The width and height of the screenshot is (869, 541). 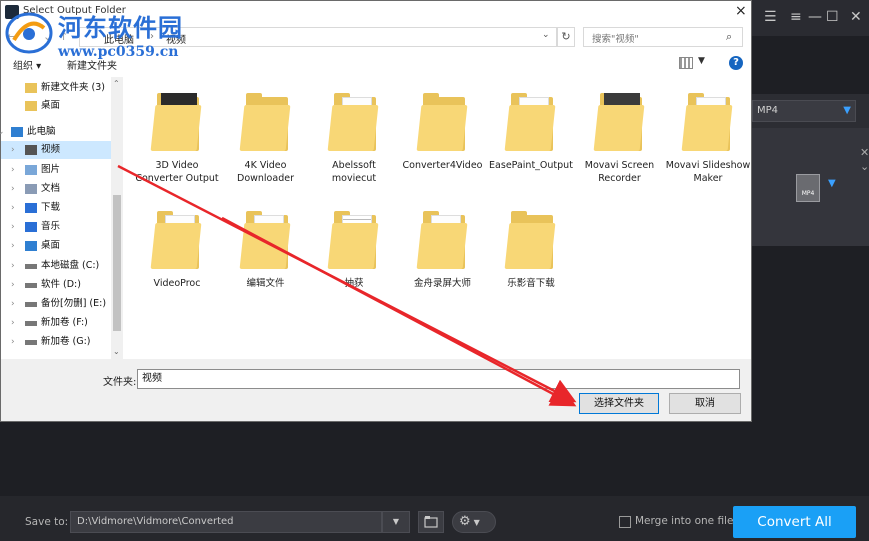 I want to click on chevron-down-icon: ▼, so click(x=701, y=61).